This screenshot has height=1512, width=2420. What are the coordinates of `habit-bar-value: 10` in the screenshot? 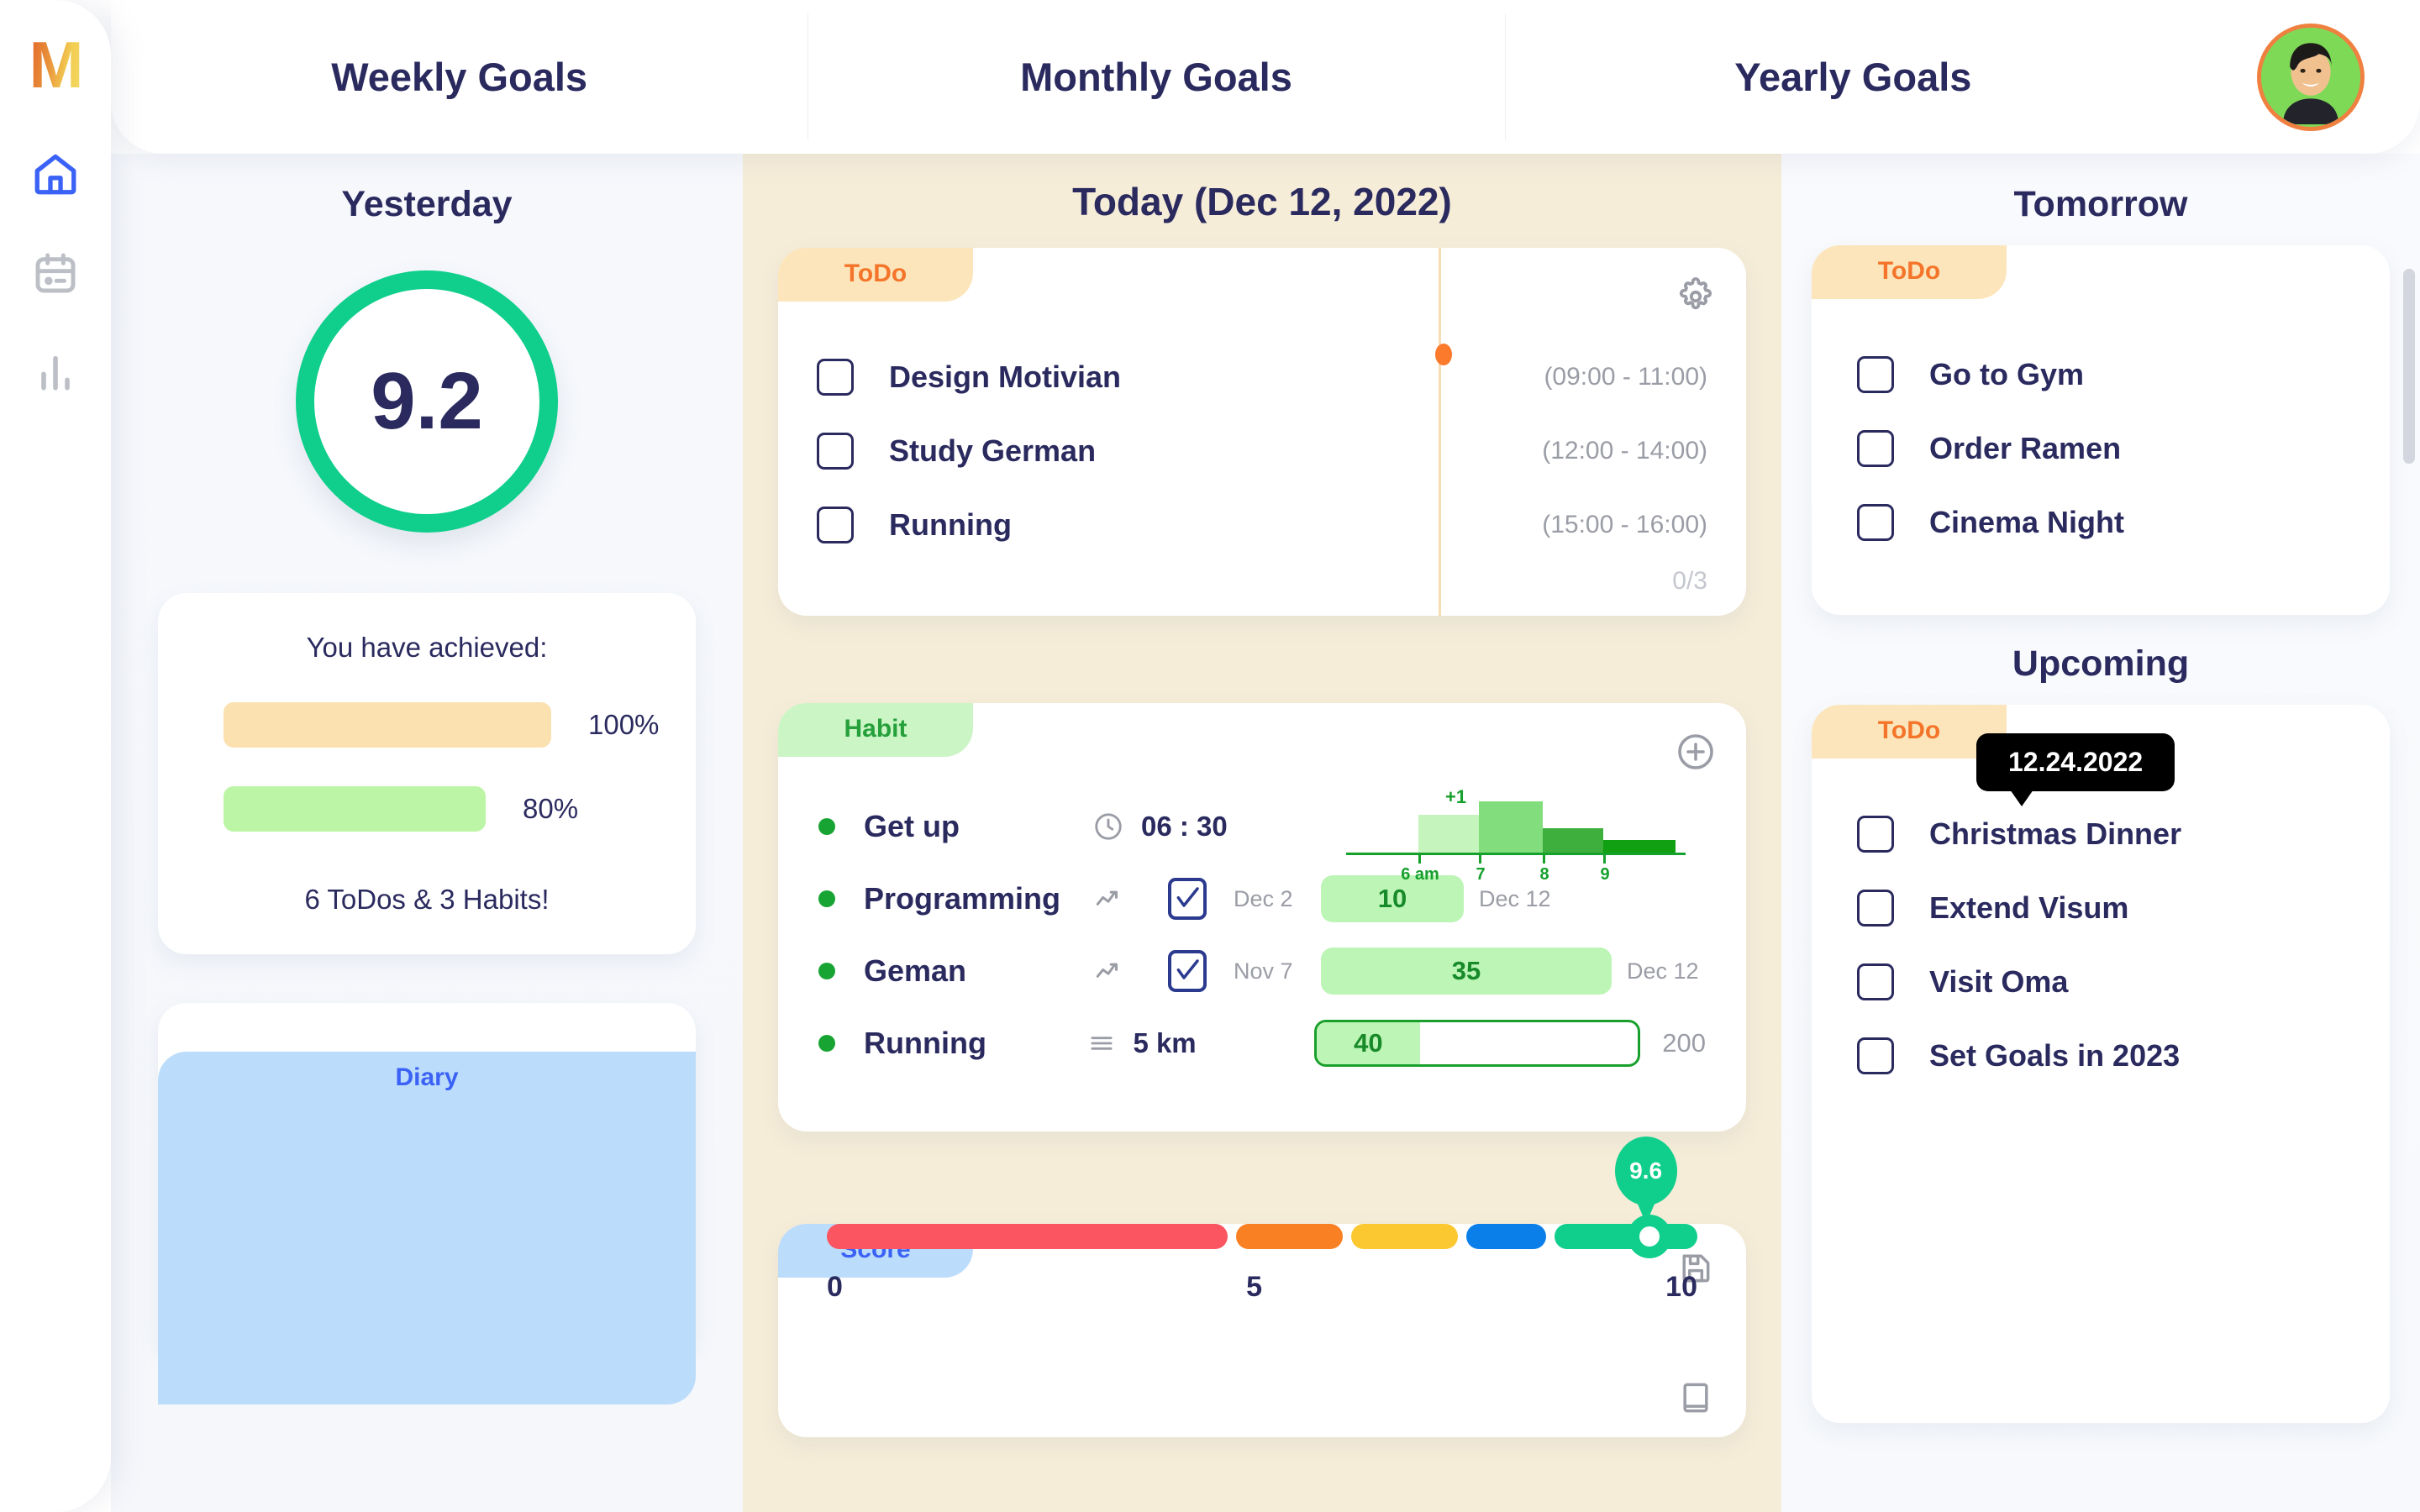 It's located at (1392, 898).